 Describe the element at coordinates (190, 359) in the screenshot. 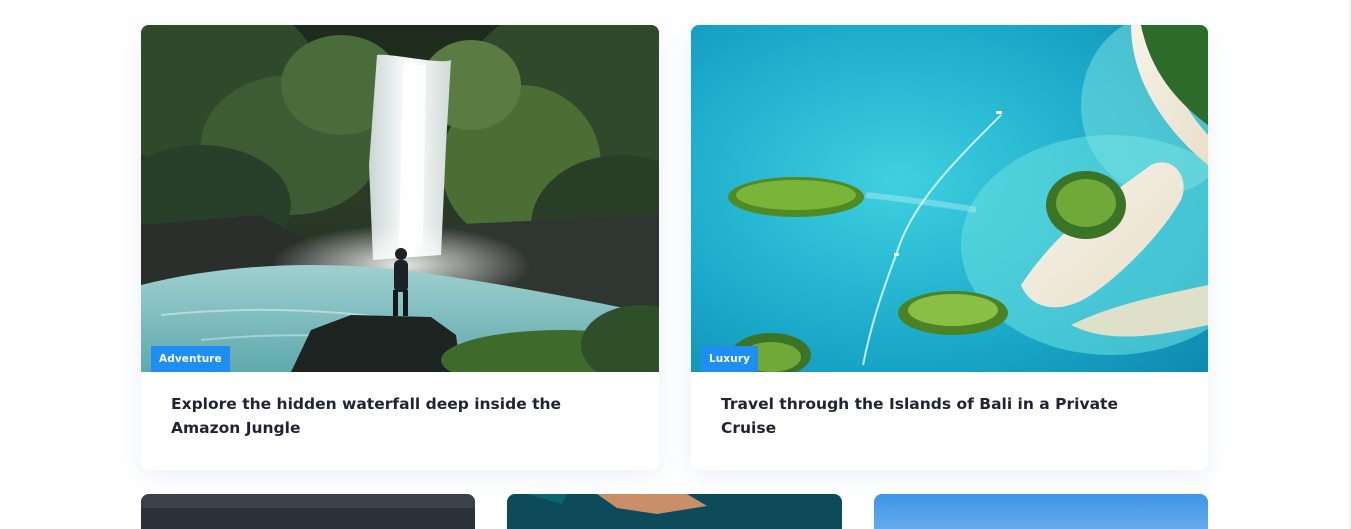

I see `category-badge: Adventure` at that location.